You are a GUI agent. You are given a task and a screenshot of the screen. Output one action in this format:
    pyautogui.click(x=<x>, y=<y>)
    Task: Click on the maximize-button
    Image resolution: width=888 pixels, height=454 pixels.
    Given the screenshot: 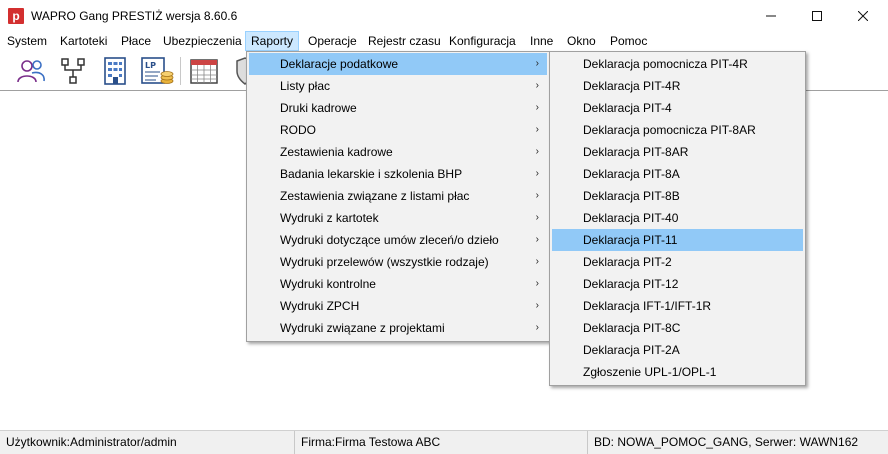 What is the action you would take?
    pyautogui.click(x=817, y=15)
    